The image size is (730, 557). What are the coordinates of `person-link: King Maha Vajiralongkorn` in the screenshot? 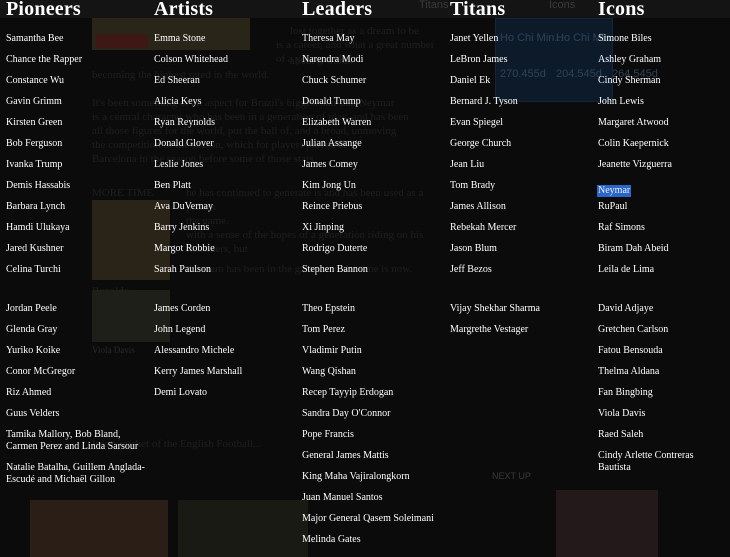 It's located at (368, 477).